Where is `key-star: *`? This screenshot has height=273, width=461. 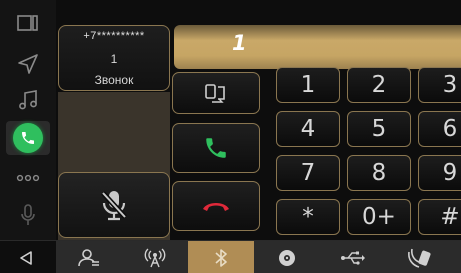 key-star: * is located at coordinates (308, 217).